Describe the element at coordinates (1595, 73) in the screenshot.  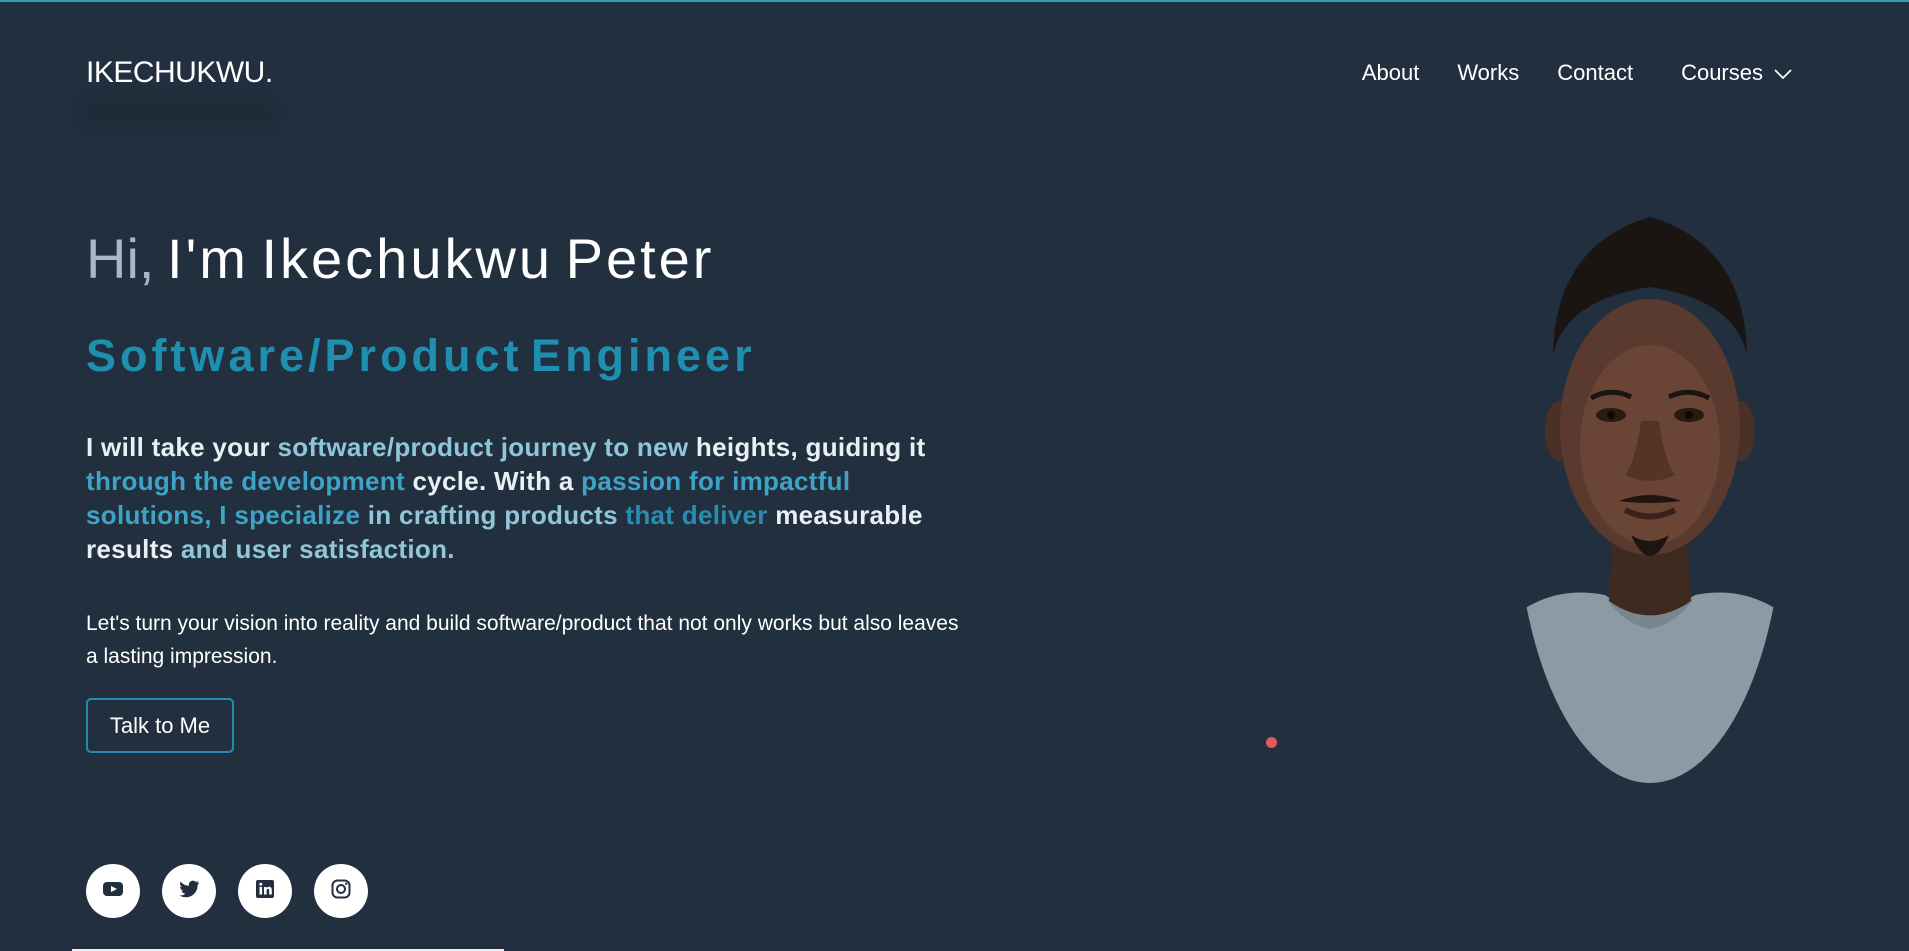
I see `nav-contact-link: Contact` at that location.